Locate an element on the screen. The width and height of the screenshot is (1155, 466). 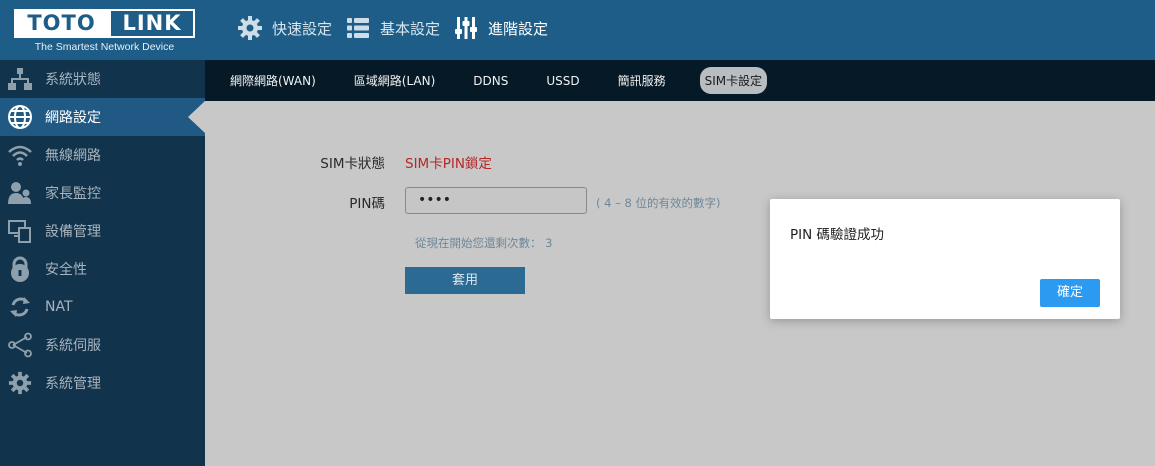
sidebar-item-label: 系統狀態 is located at coordinates (73, 80).